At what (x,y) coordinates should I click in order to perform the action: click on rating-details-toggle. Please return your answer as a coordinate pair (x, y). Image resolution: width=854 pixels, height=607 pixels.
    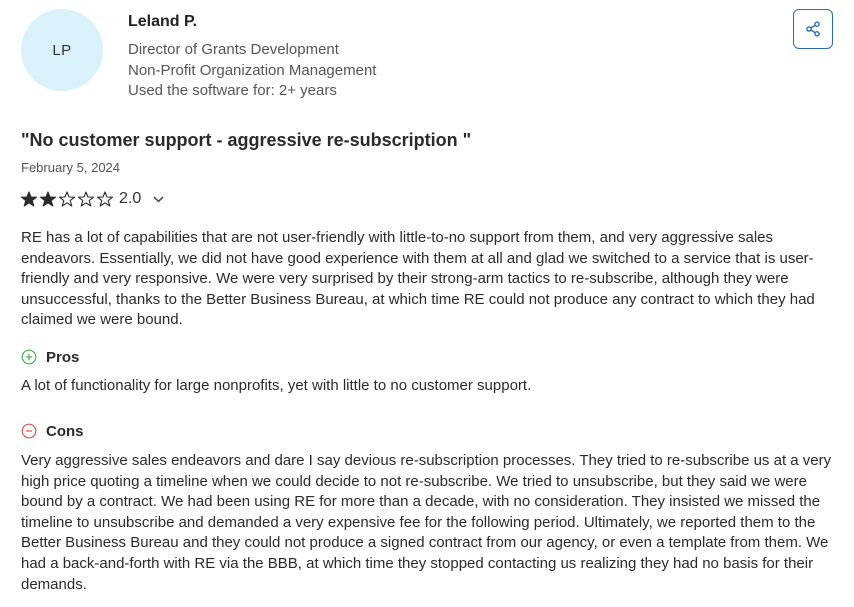
    Looking at the image, I should click on (158, 199).